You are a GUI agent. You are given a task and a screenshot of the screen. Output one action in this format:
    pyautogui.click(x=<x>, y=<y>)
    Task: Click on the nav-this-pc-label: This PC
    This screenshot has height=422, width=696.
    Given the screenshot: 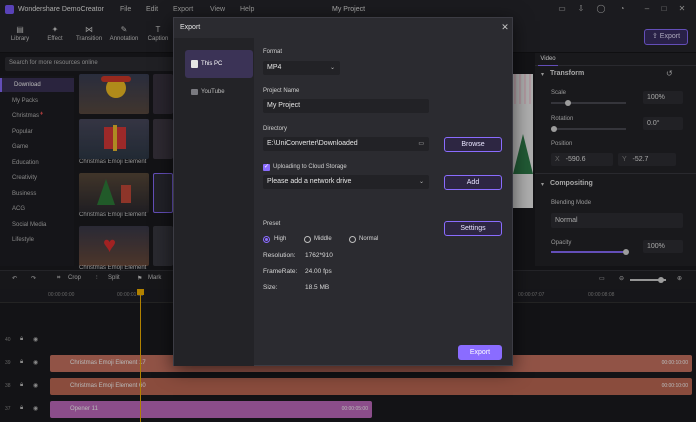 What is the action you would take?
    pyautogui.click(x=212, y=64)
    